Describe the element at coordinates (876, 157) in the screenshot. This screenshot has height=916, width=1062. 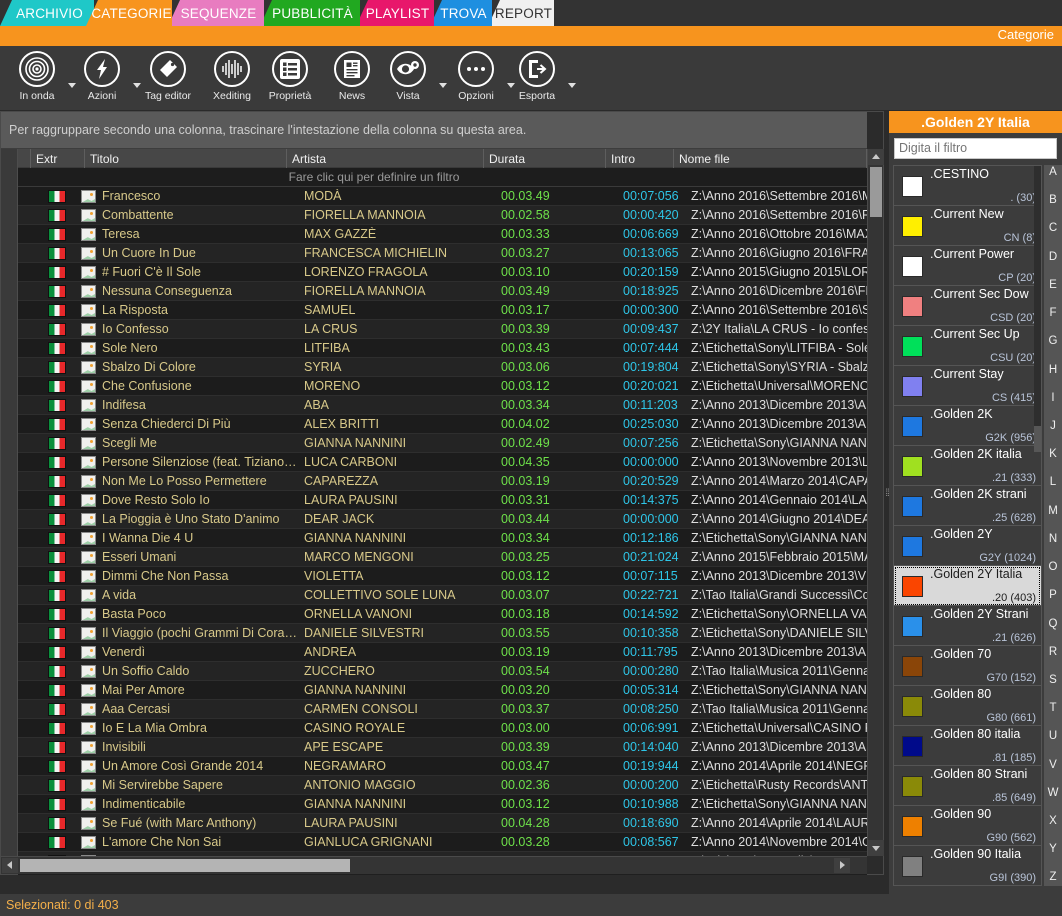
I see `scroll-up-button` at that location.